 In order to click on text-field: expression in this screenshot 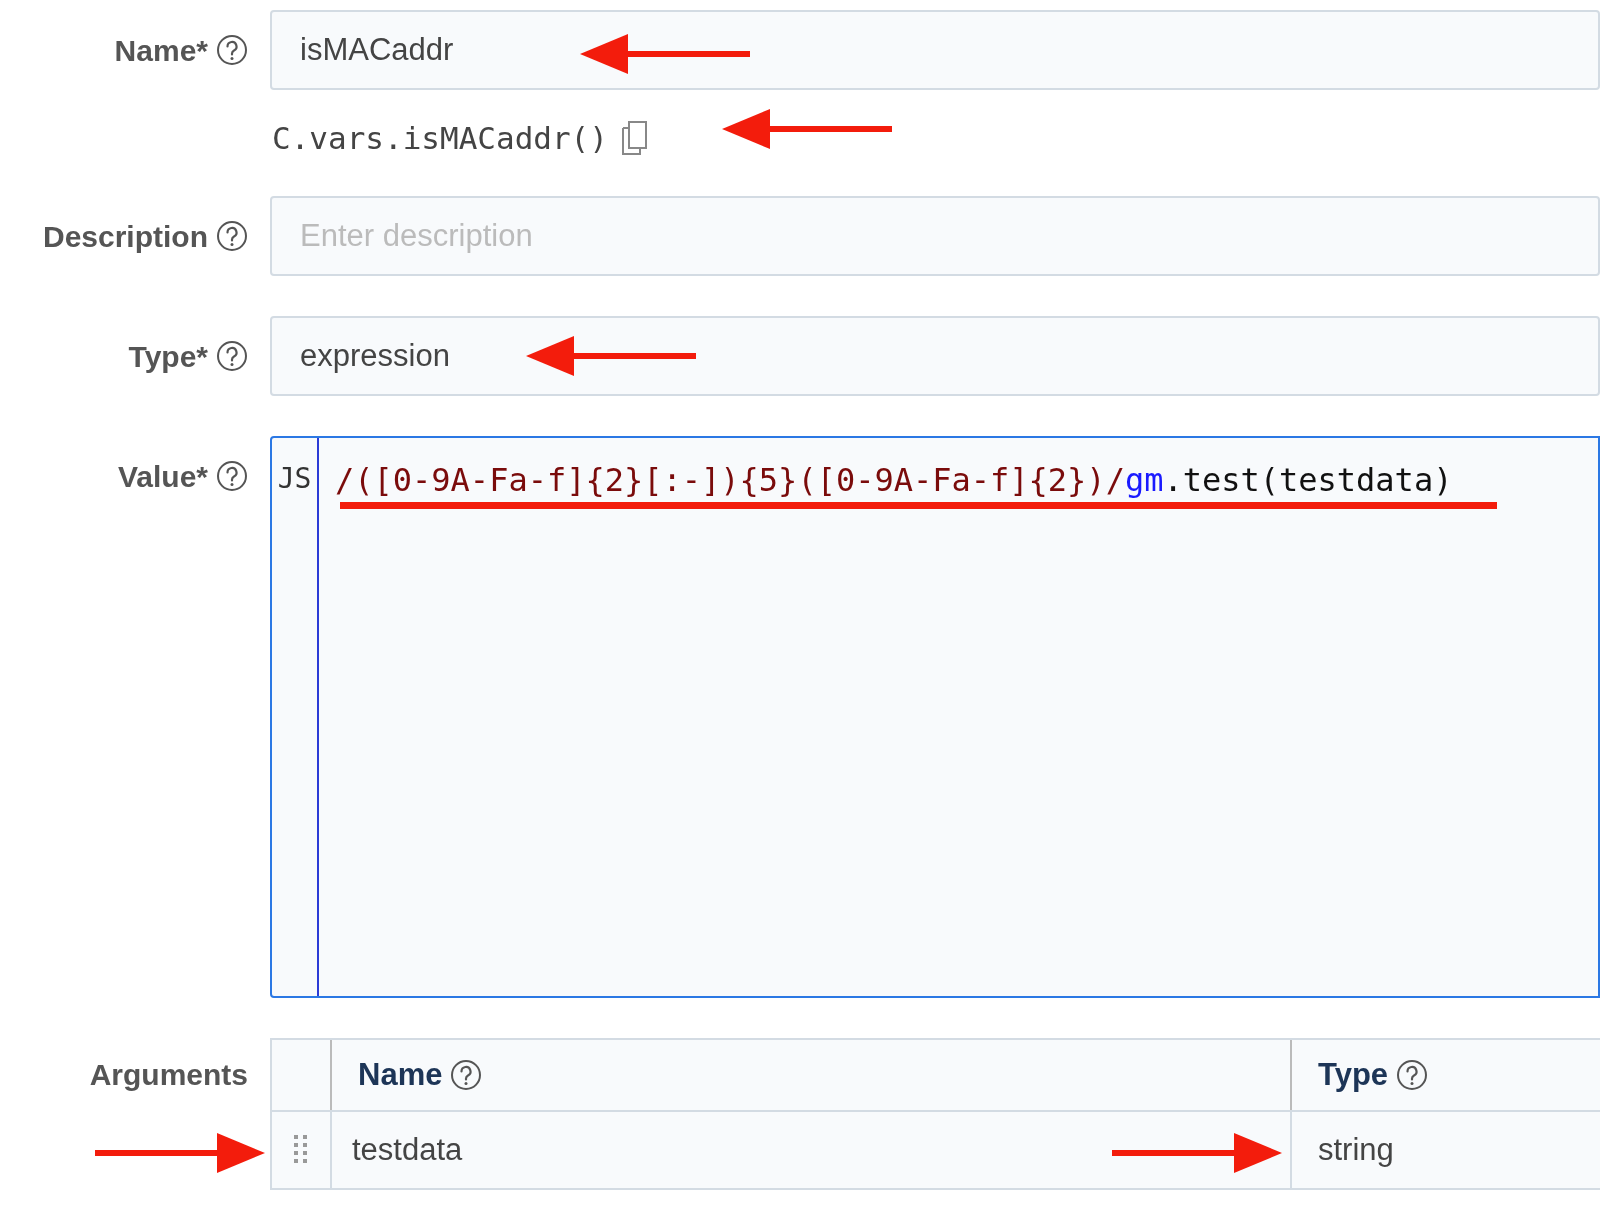, I will do `click(935, 356)`.